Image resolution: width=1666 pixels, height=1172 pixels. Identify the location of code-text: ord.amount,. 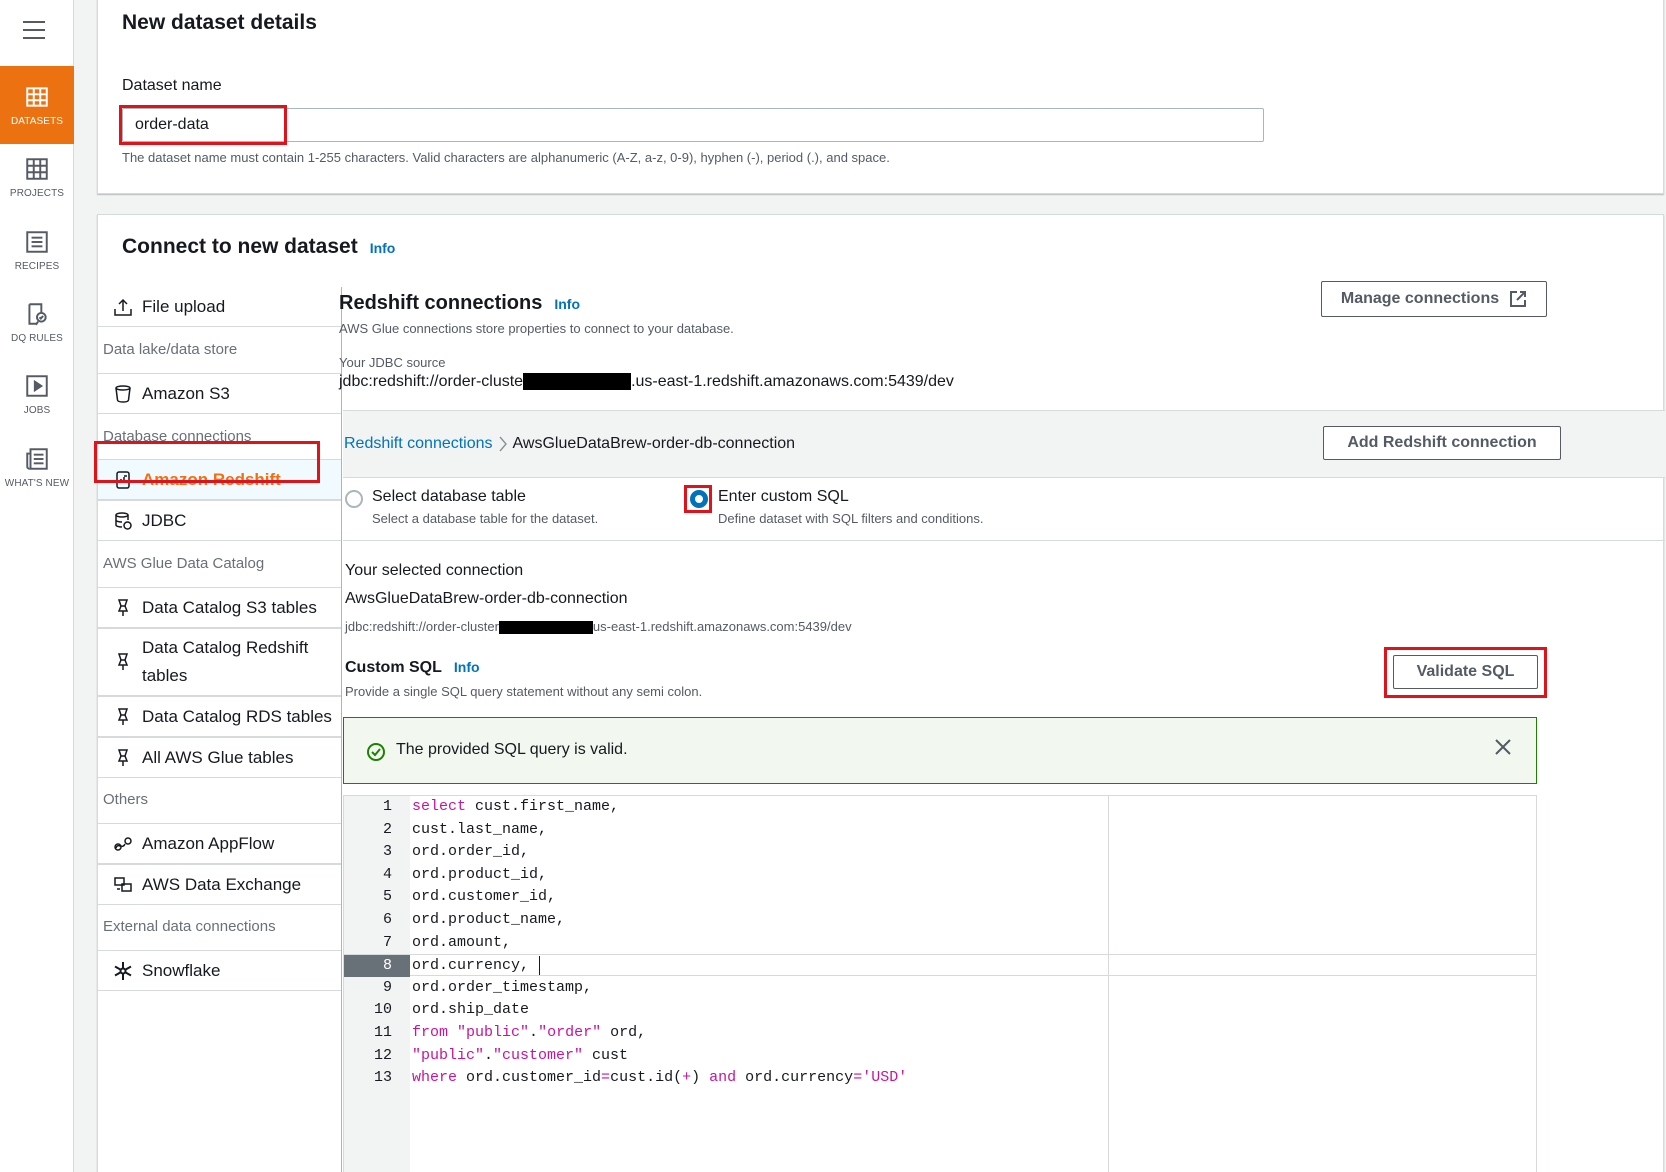
(462, 942).